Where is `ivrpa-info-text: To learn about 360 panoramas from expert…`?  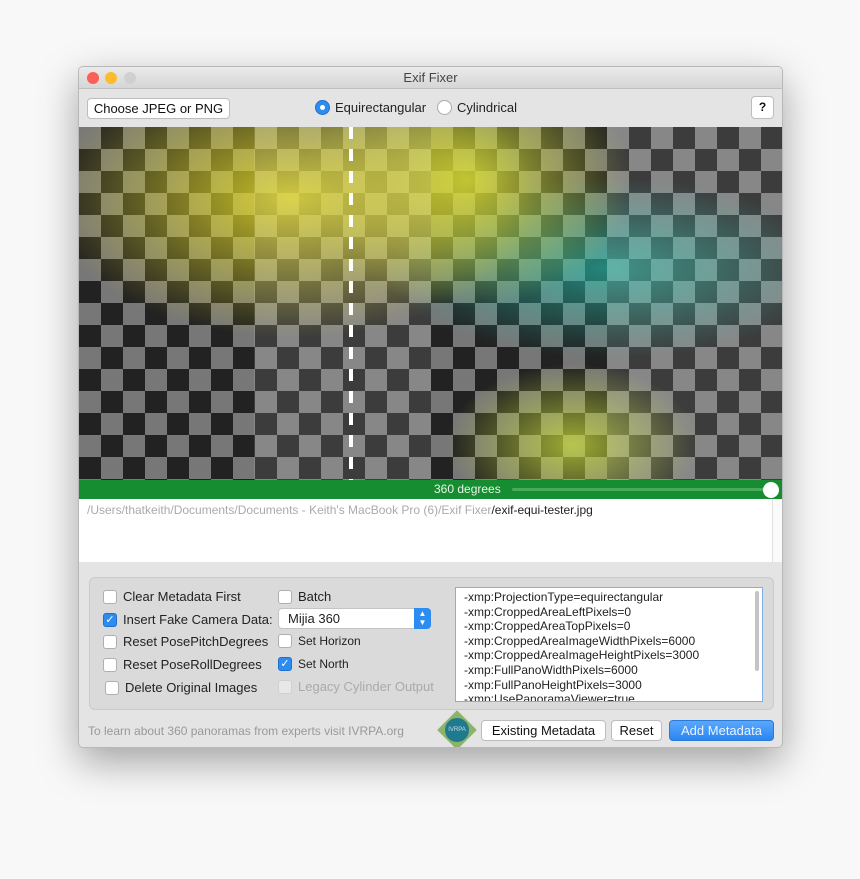
ivrpa-info-text: To learn about 360 panoramas from expert… is located at coordinates (246, 731).